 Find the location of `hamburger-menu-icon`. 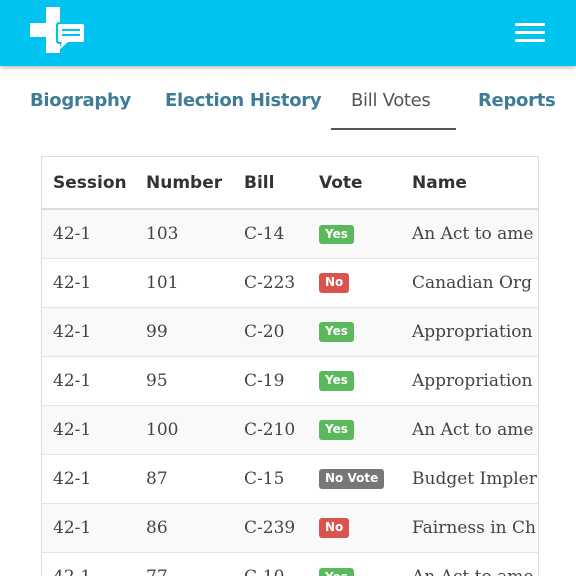

hamburger-menu-icon is located at coordinates (530, 32).